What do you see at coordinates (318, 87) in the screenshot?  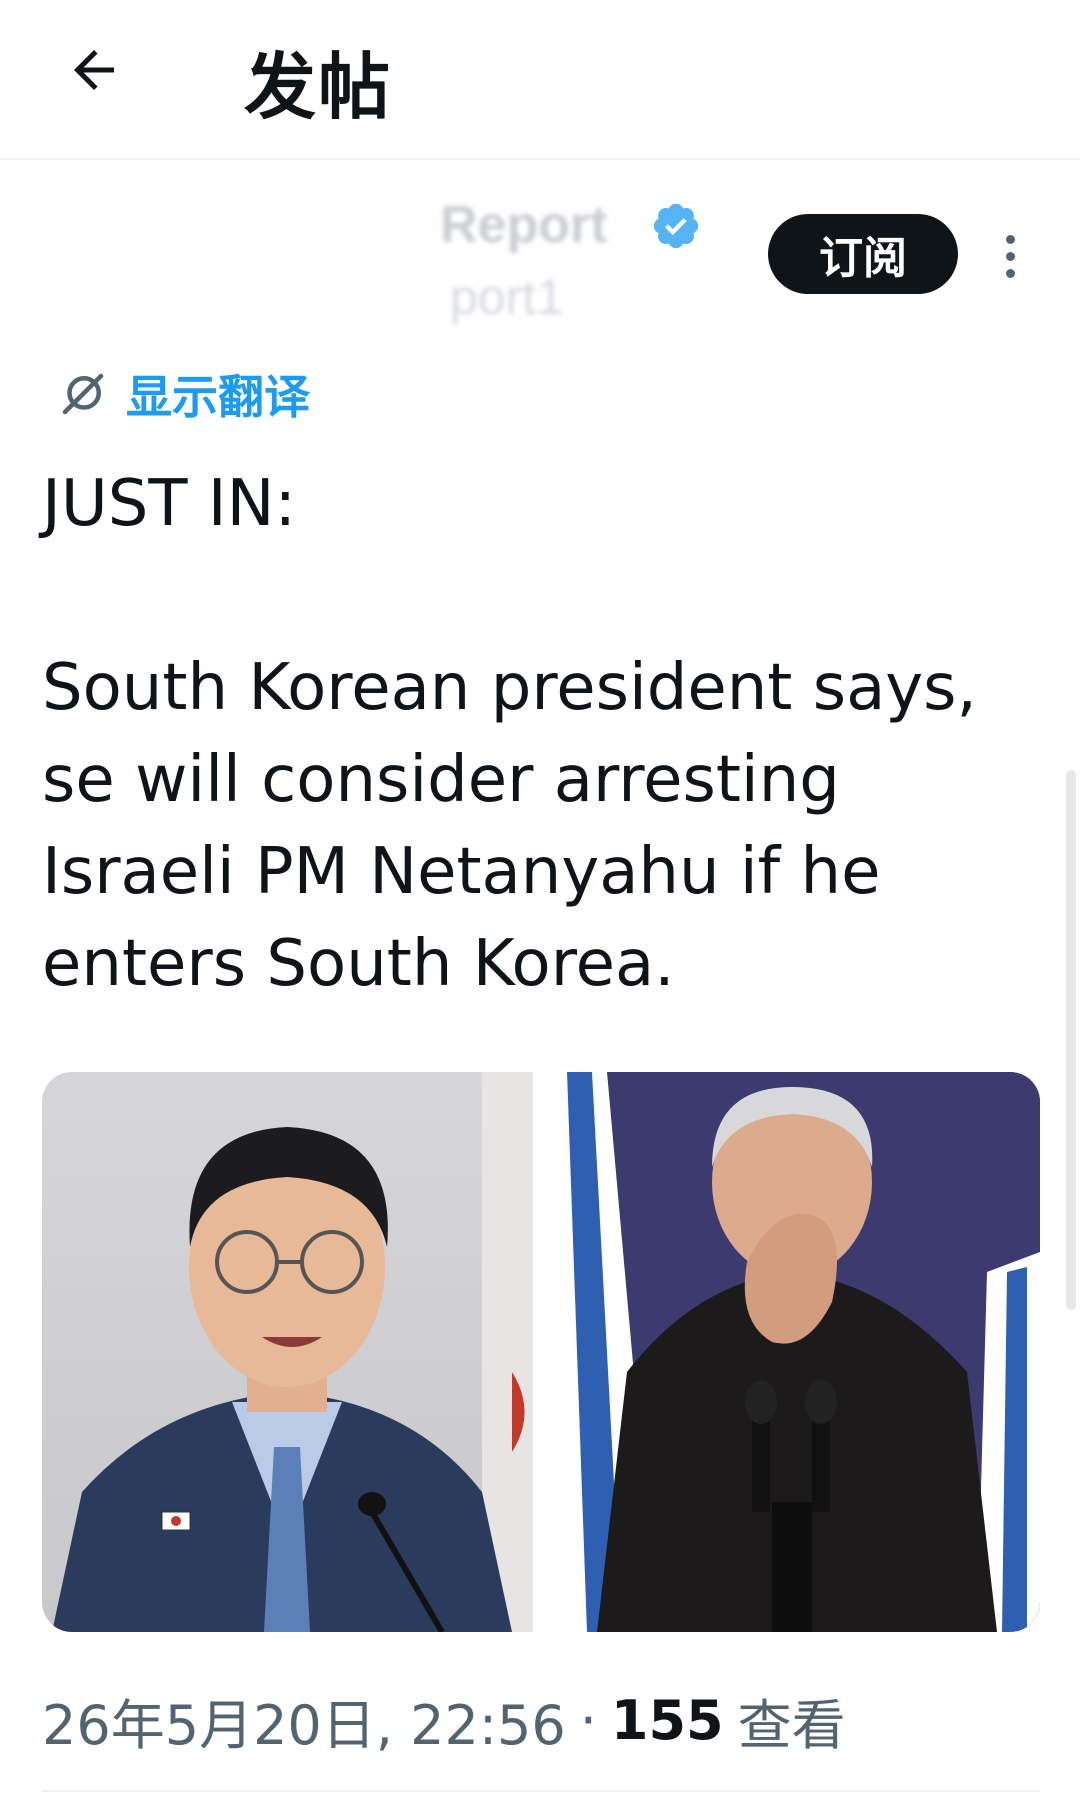 I see `page-title: 发帖` at bounding box center [318, 87].